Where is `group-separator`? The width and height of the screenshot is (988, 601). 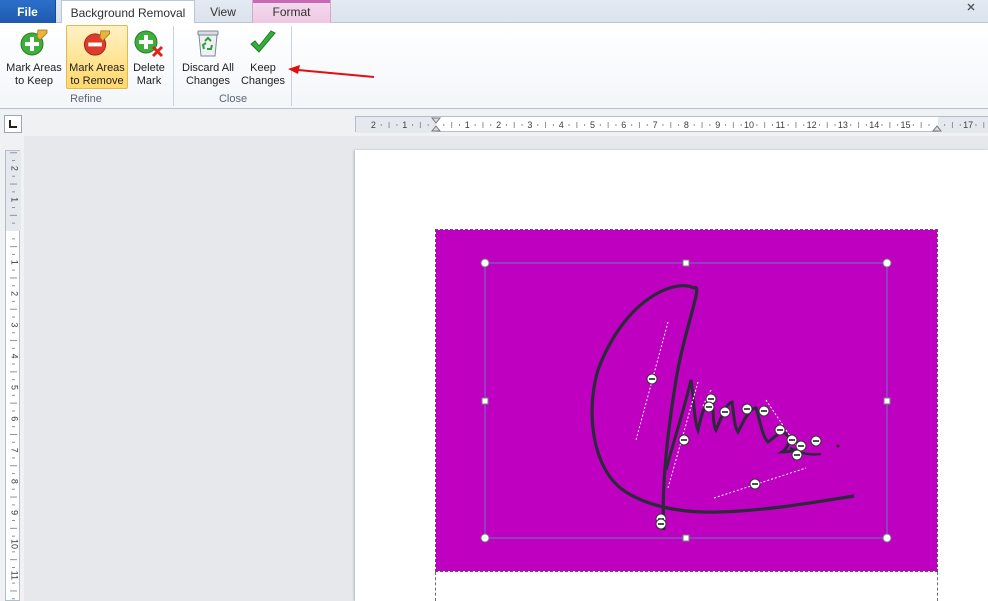
group-separator is located at coordinates (173, 66).